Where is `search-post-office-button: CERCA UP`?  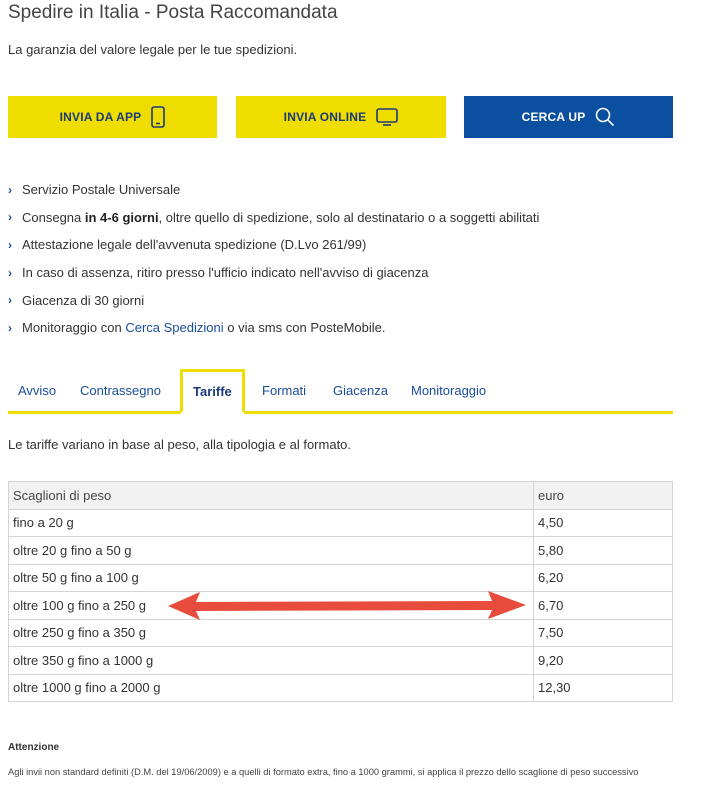 search-post-office-button: CERCA UP is located at coordinates (568, 117).